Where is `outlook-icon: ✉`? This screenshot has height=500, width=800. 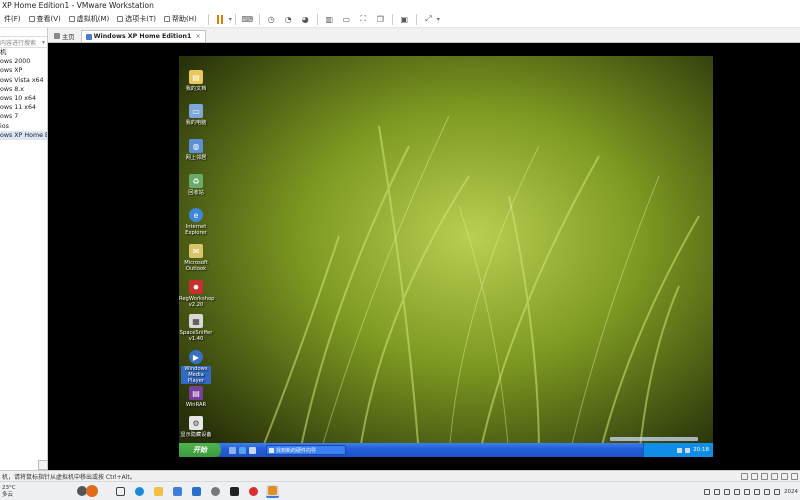 outlook-icon: ✉ is located at coordinates (196, 251).